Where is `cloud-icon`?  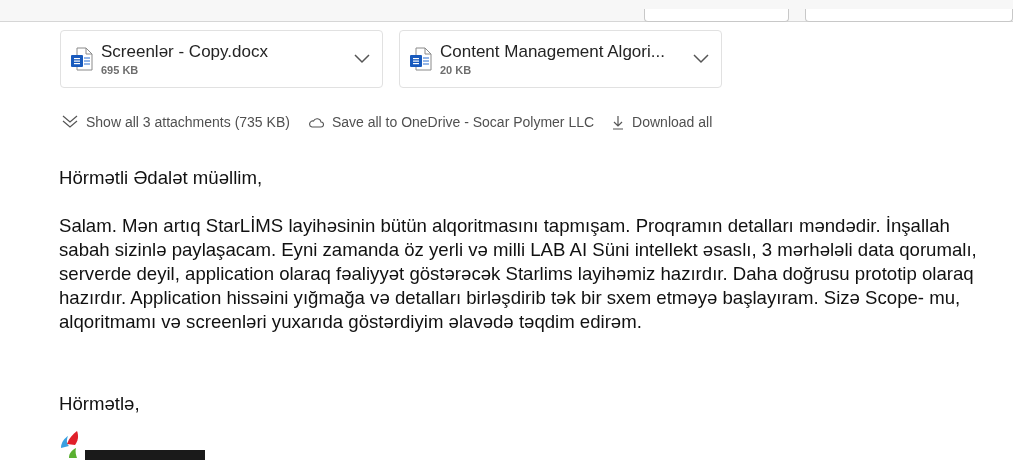 cloud-icon is located at coordinates (315, 122).